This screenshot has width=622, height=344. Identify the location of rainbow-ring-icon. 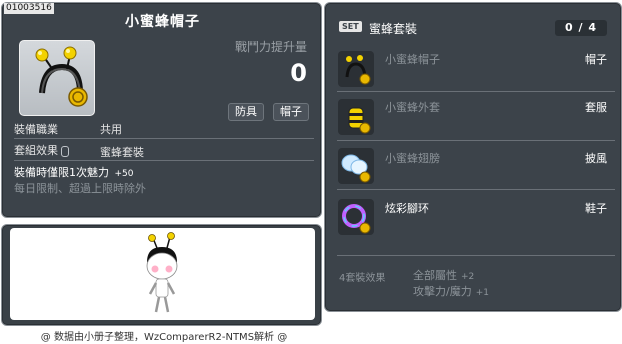
(356, 219).